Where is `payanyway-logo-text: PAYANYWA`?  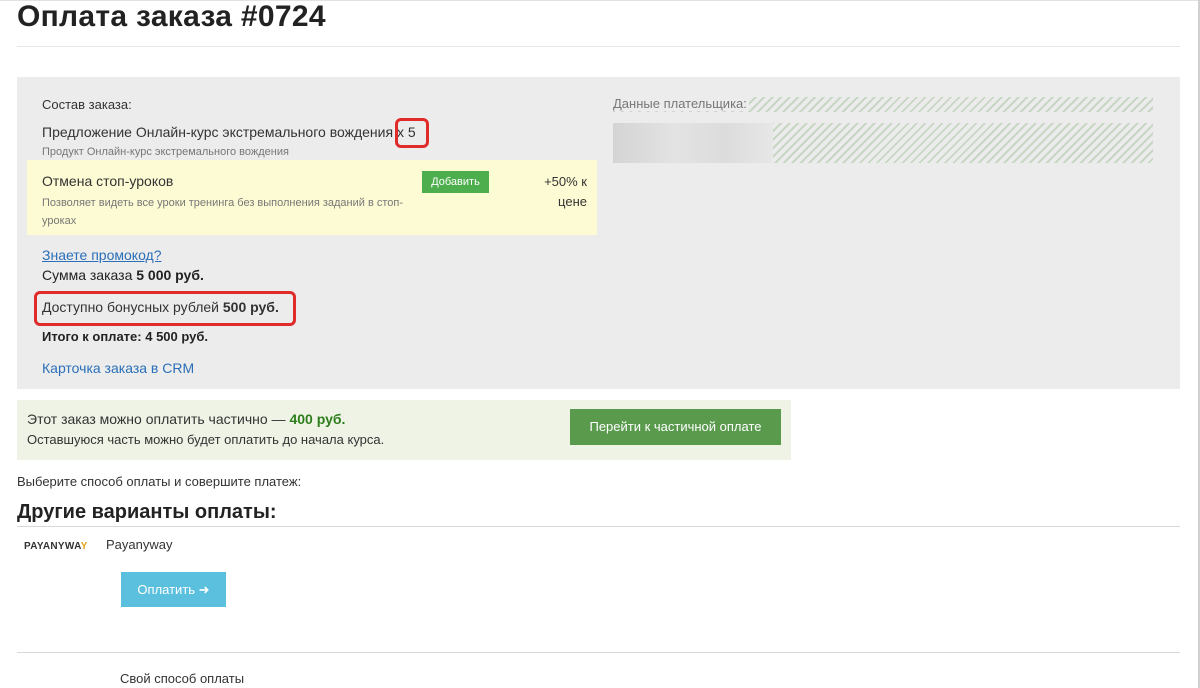 payanyway-logo-text: PAYANYWA is located at coordinates (52, 546).